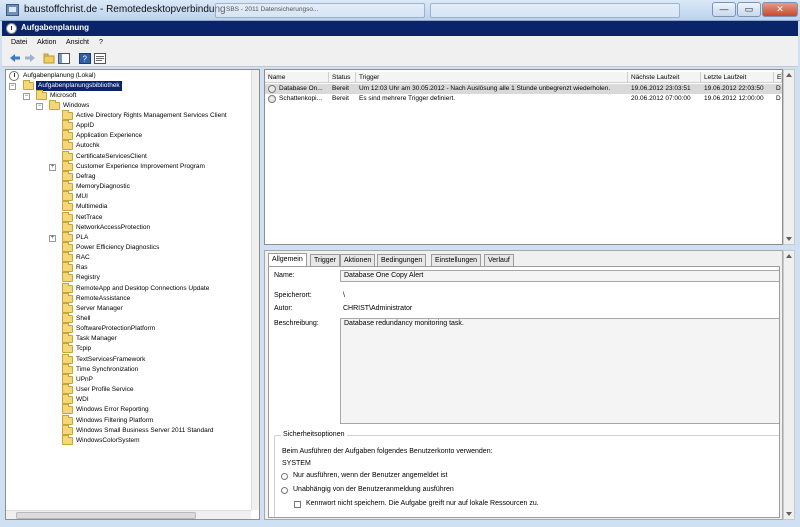 This screenshot has height=527, width=800. Describe the element at coordinates (402, 260) in the screenshot. I see `tab-bedingungen: Bedingungen` at that location.